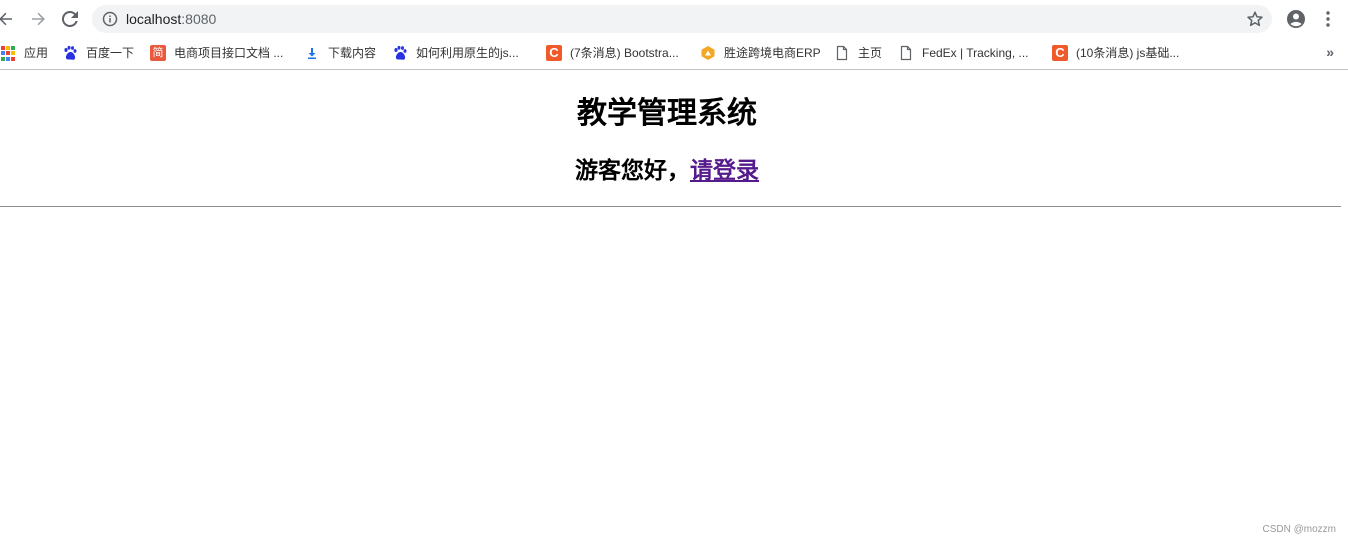  I want to click on download-icon, so click(312, 53).